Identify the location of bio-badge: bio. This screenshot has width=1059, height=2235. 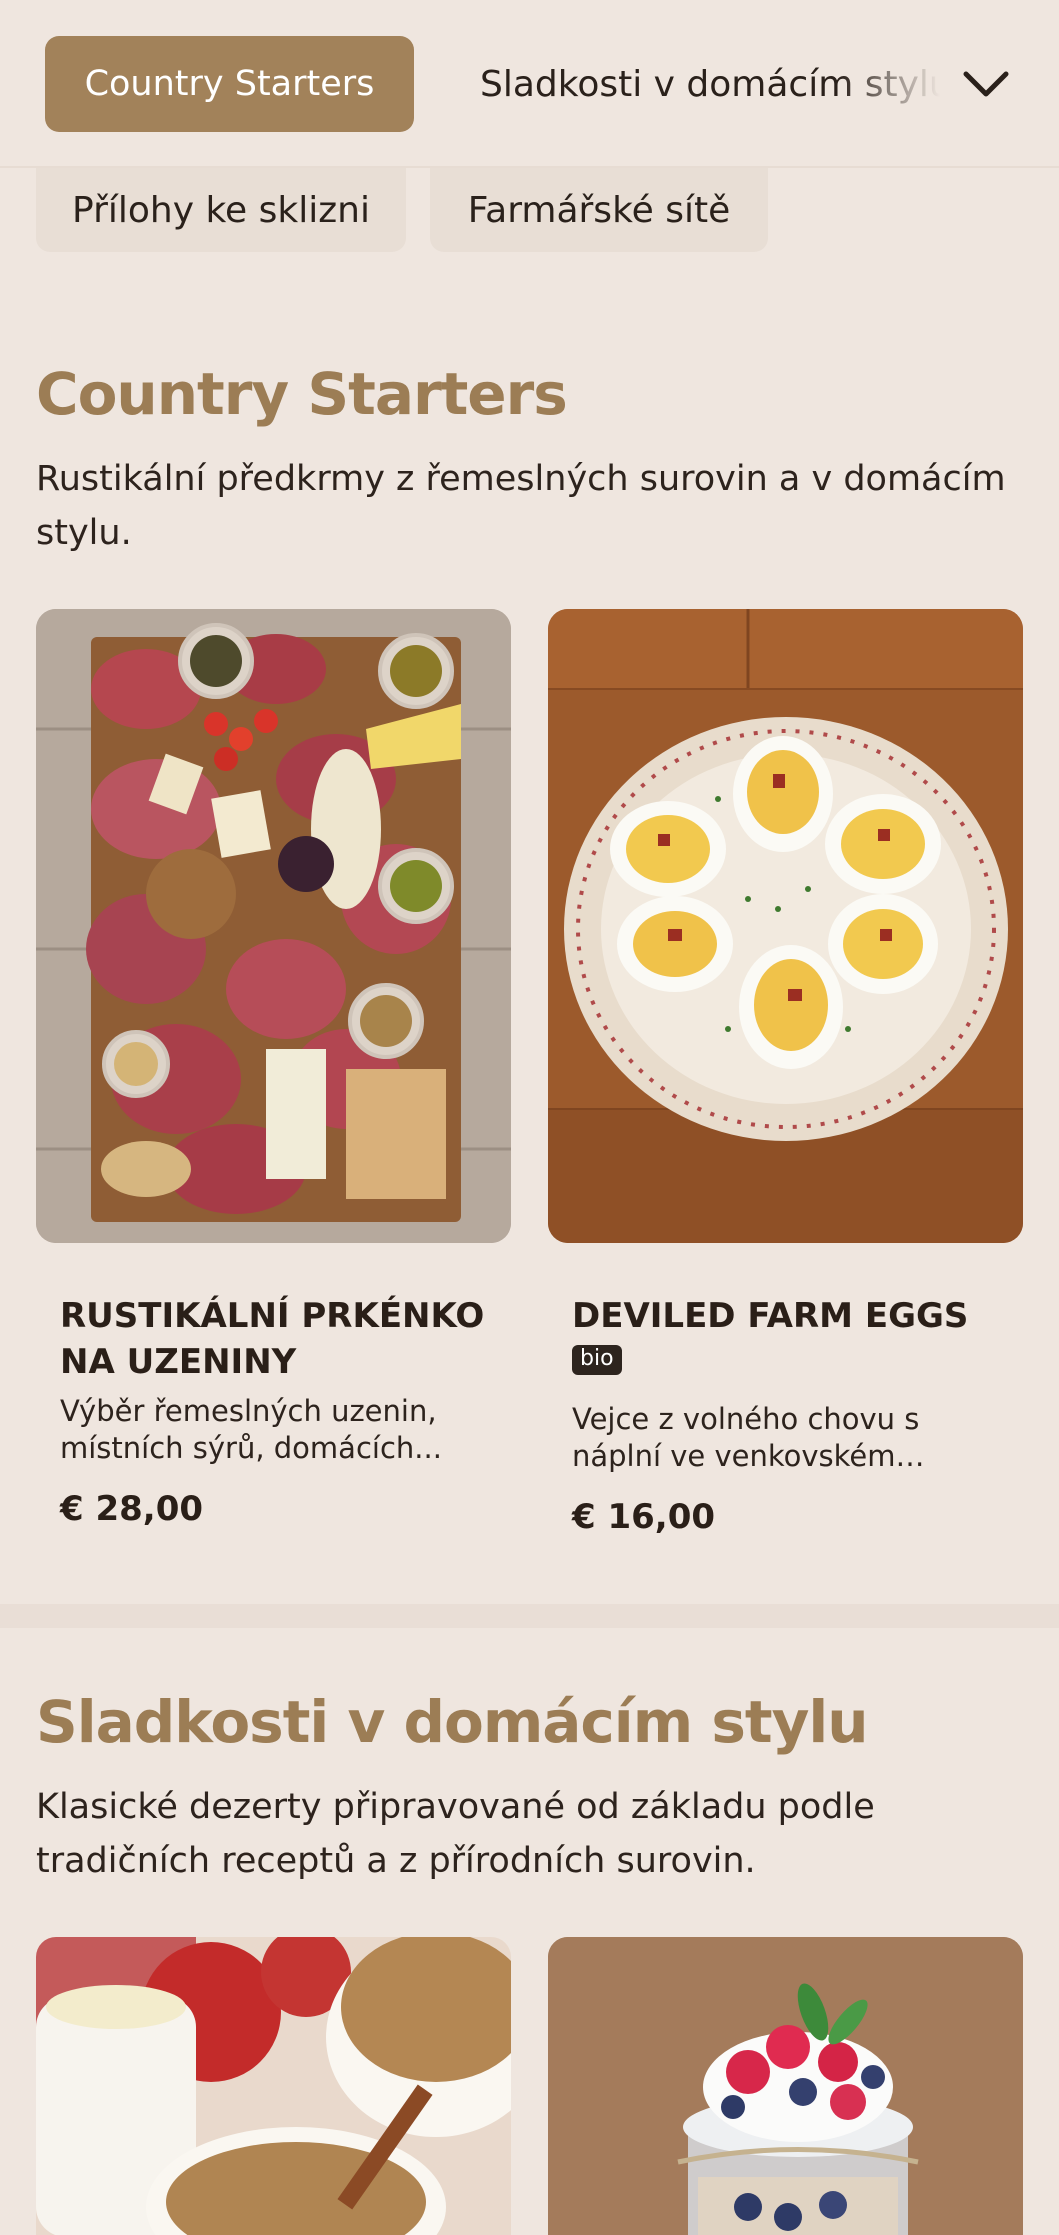
(597, 1360).